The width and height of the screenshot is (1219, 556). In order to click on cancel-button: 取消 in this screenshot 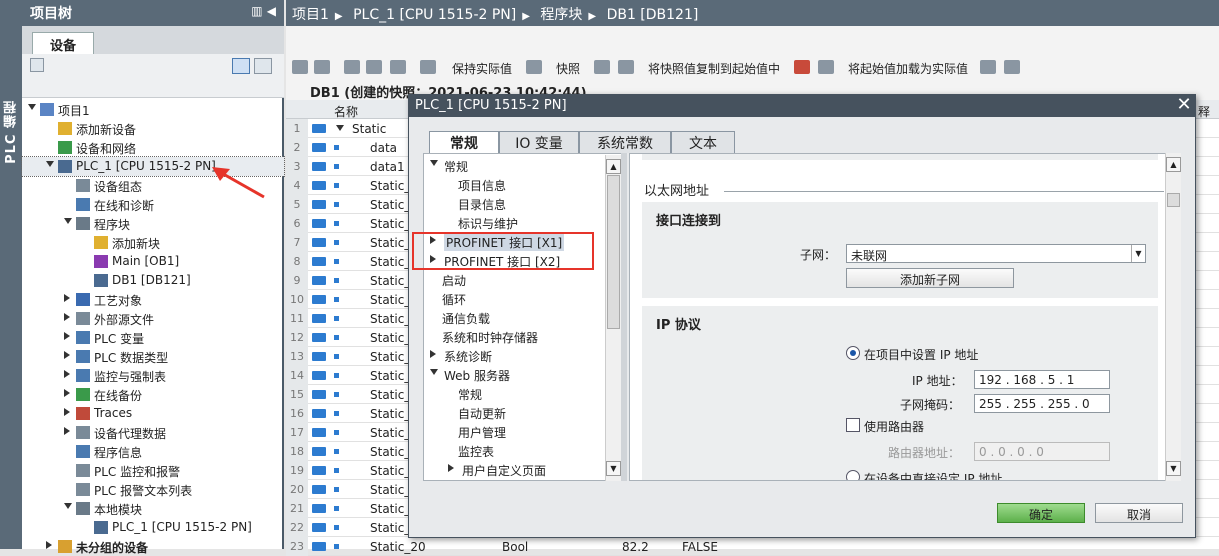, I will do `click(1139, 513)`.